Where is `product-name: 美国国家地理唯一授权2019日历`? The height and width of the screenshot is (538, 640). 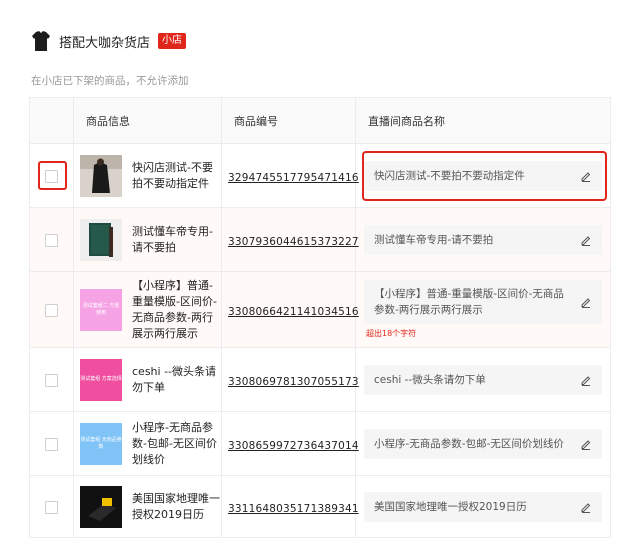 product-name: 美国国家地理唯一授权2019日历 is located at coordinates (176, 506).